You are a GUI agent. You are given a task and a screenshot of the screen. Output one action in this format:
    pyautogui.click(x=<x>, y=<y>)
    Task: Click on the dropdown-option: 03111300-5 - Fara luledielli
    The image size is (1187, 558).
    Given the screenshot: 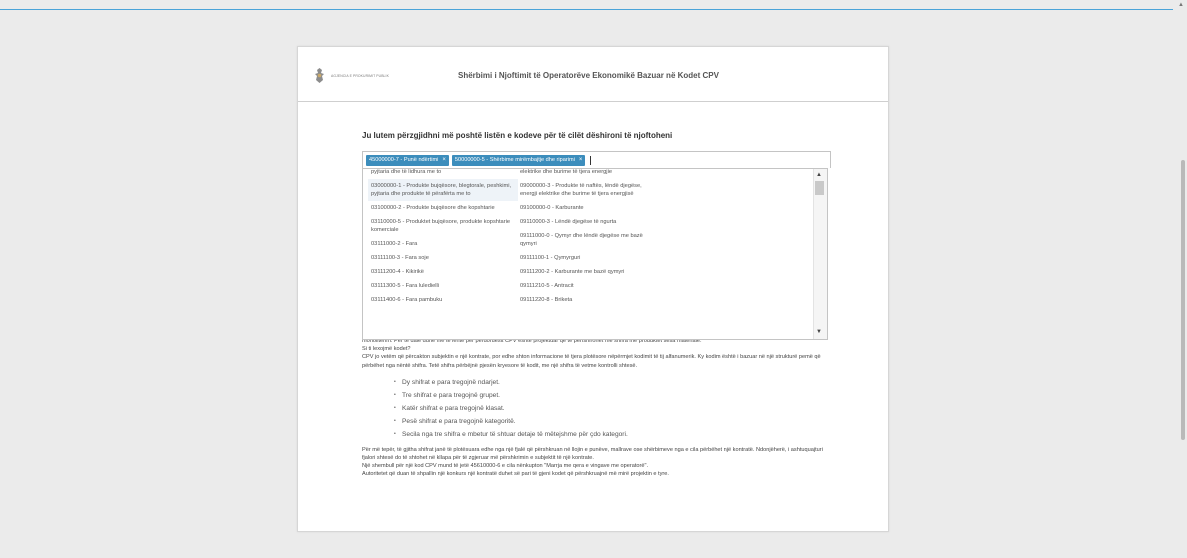 What is the action you would take?
    pyautogui.click(x=443, y=286)
    